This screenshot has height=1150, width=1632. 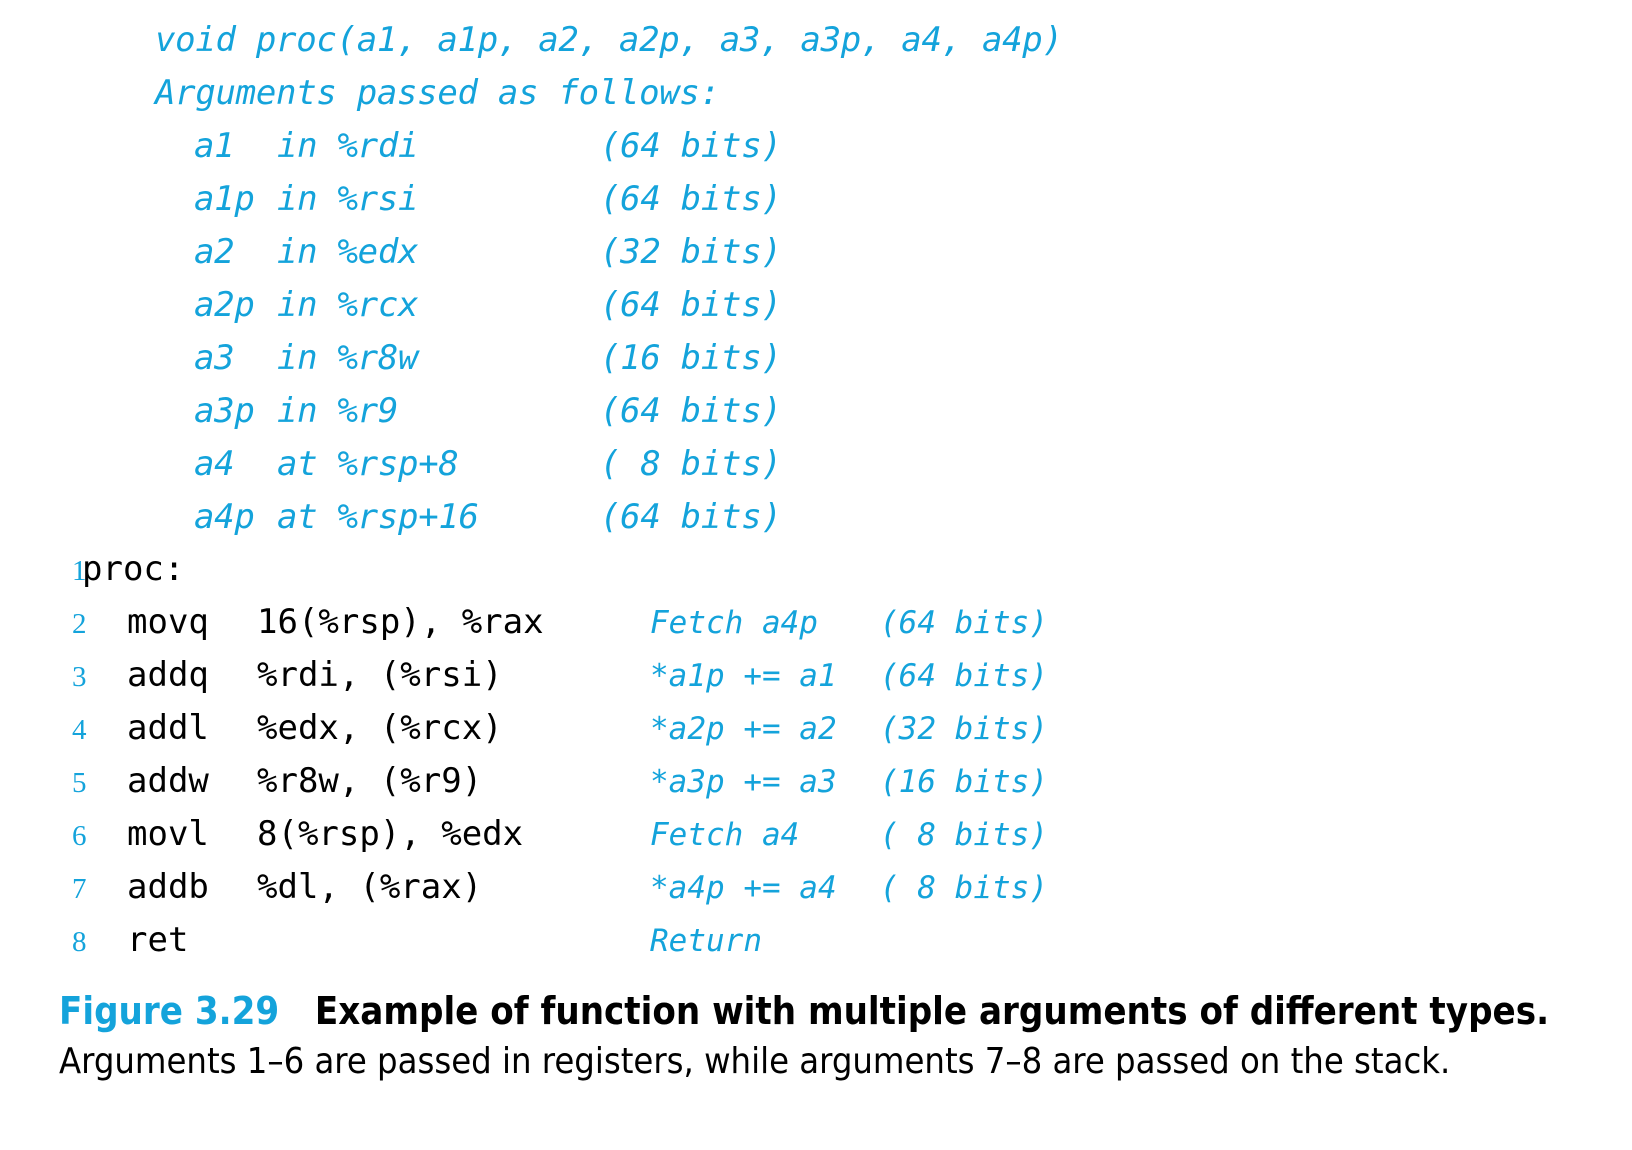 What do you see at coordinates (816, 93) in the screenshot?
I see `arguments-intro-line: Arguments passed as follows:` at bounding box center [816, 93].